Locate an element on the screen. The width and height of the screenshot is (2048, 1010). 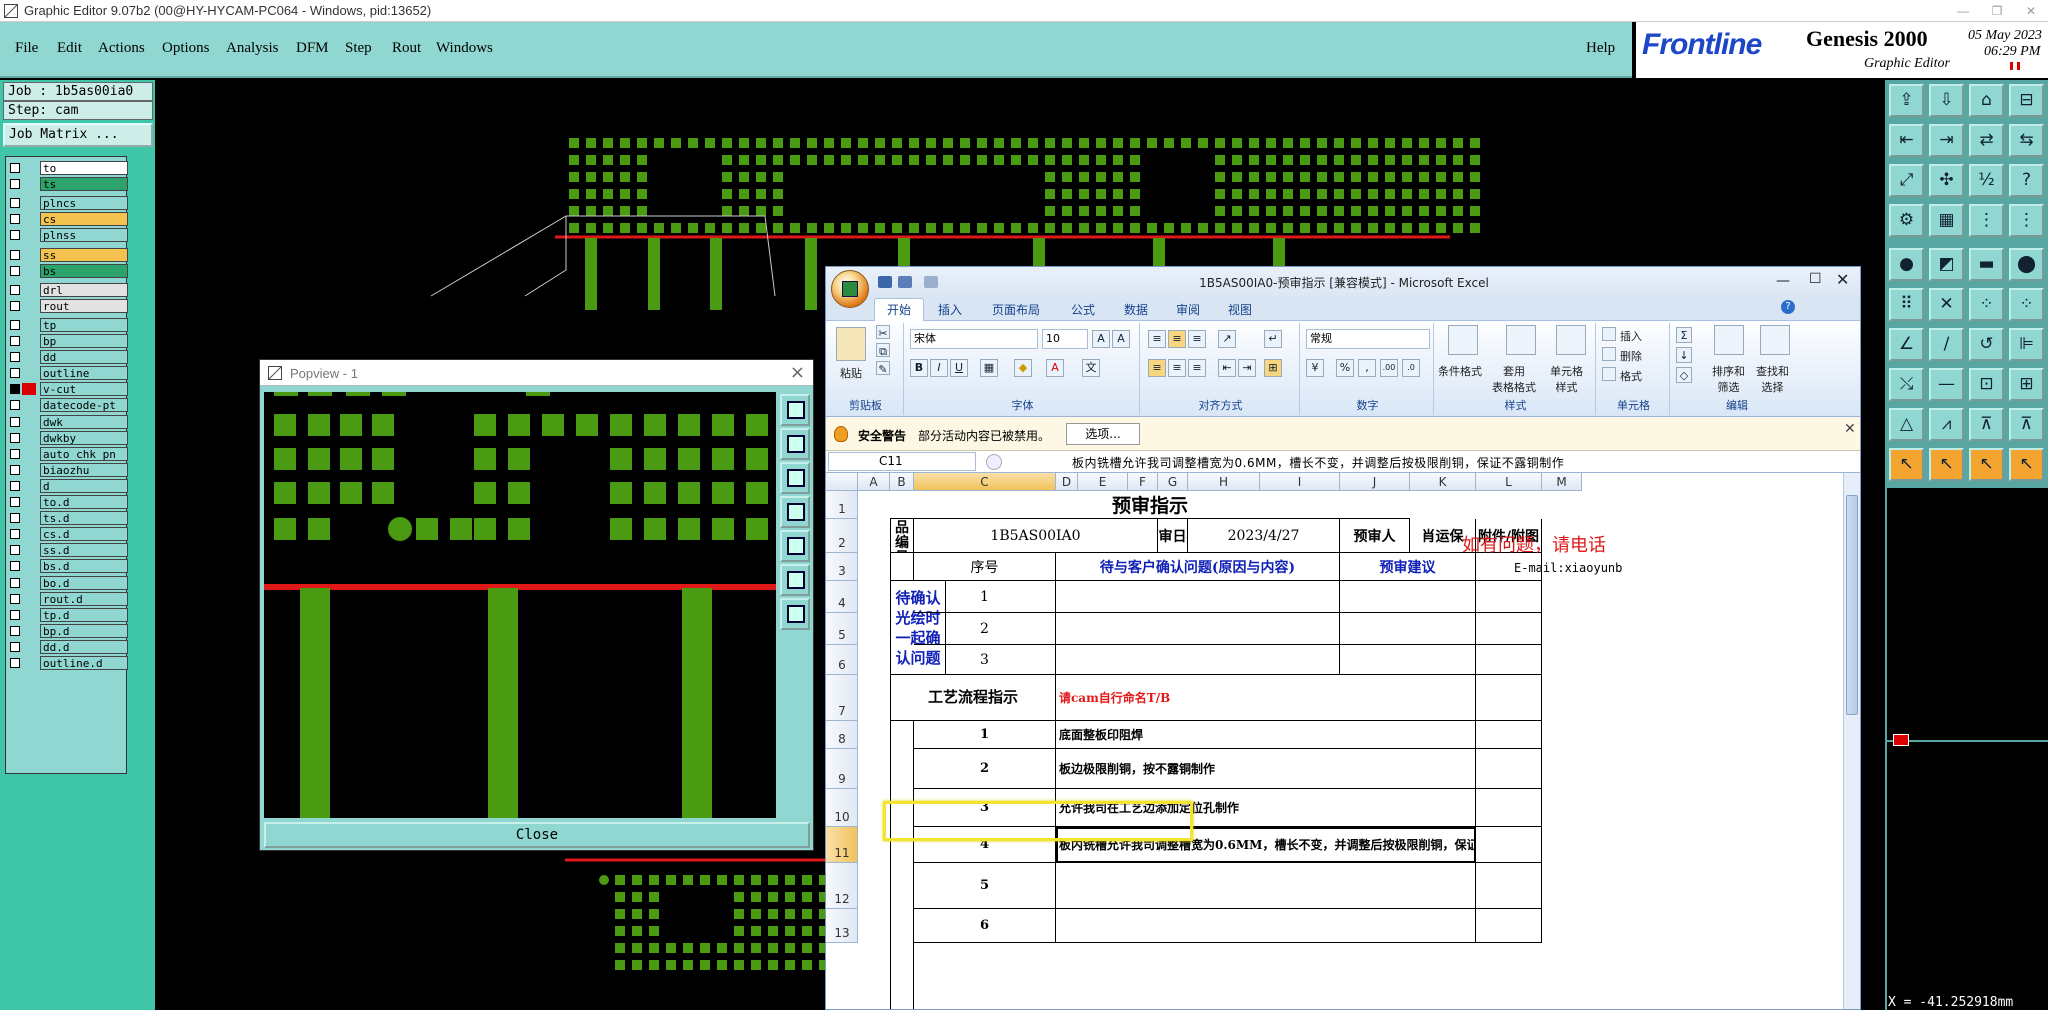
font-name-select: 宋体 is located at coordinates (974, 339).